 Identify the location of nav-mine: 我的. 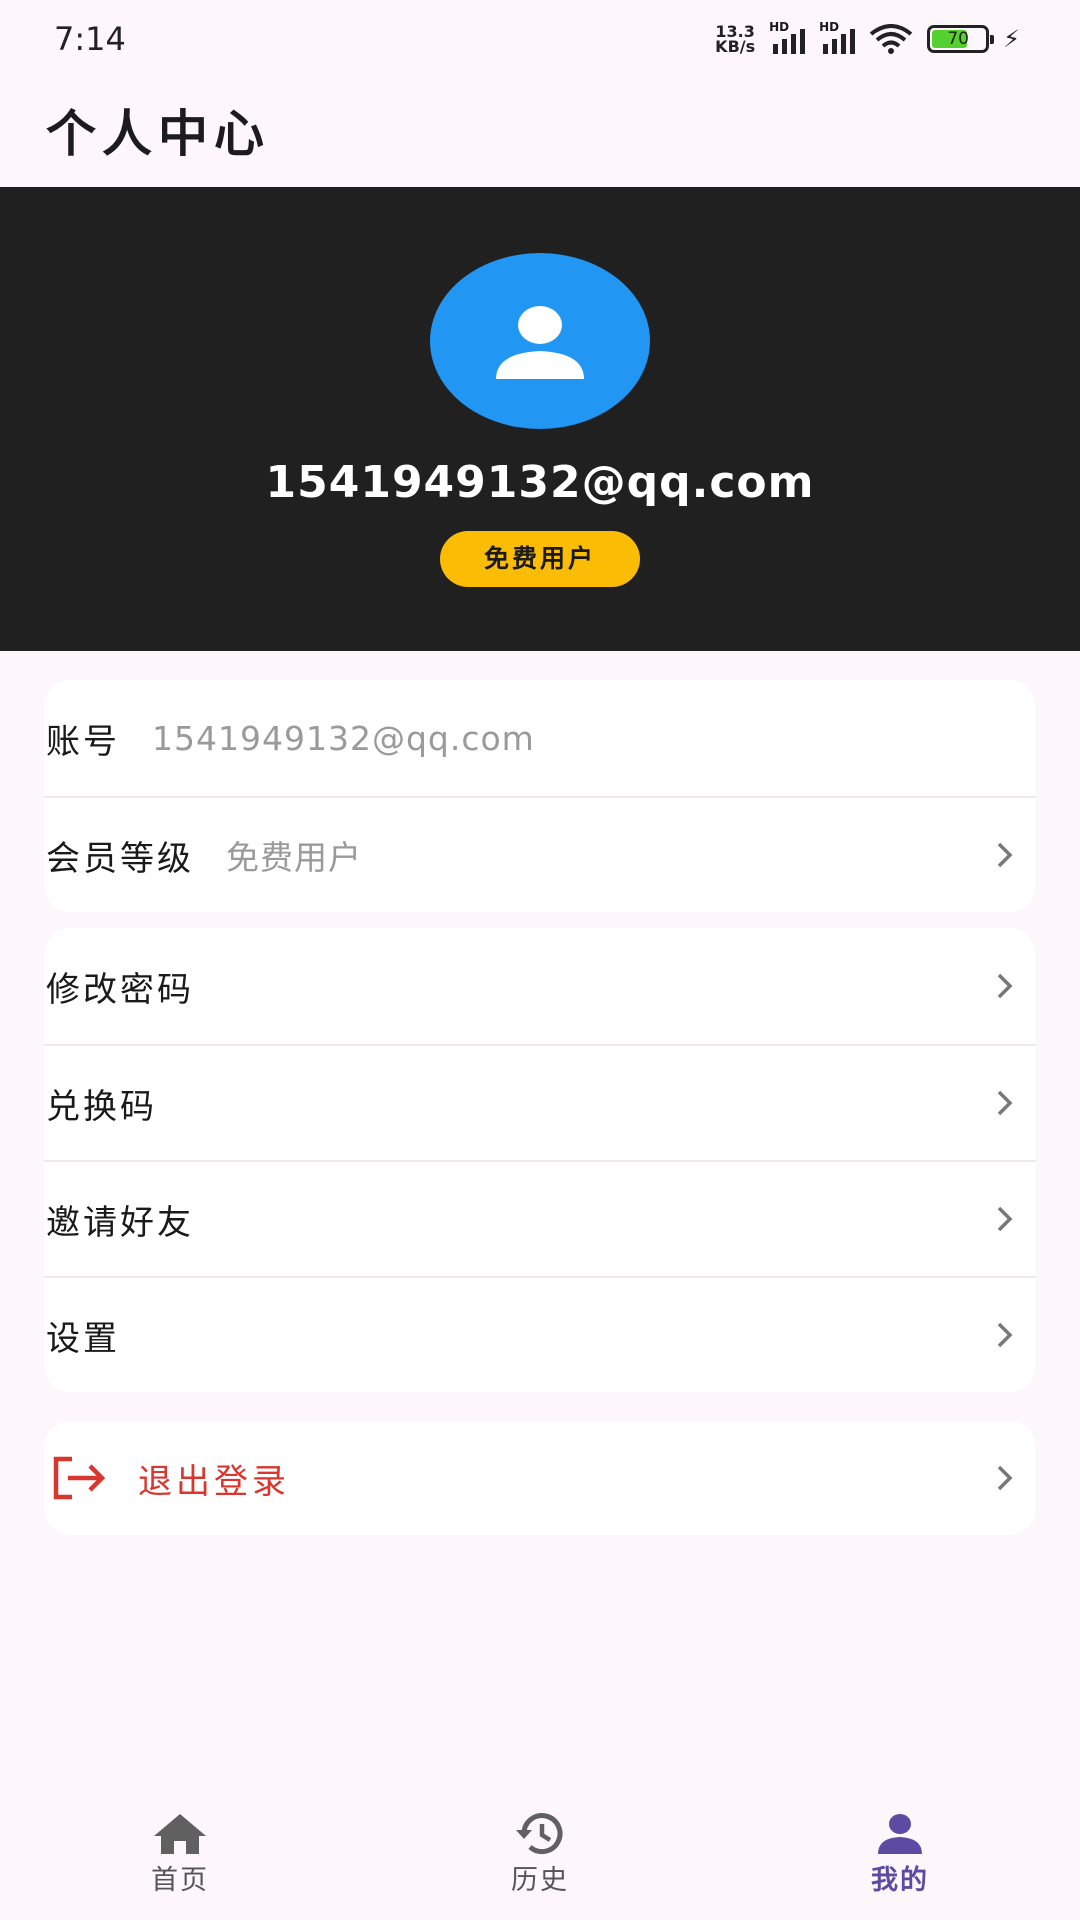
(900, 1860).